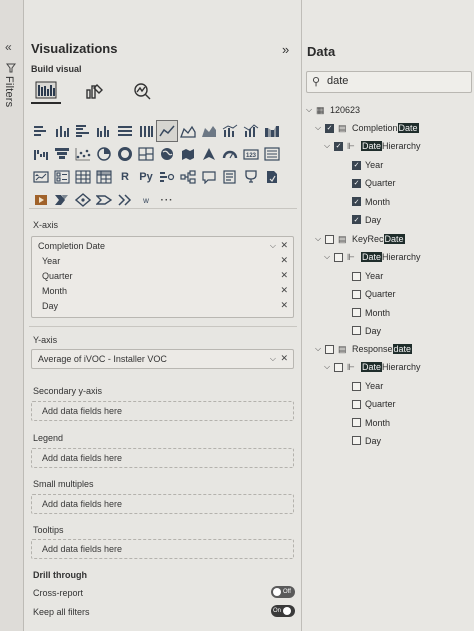 The width and height of the screenshot is (474, 631). I want to click on cross-report-toggle: Off, so click(283, 592).